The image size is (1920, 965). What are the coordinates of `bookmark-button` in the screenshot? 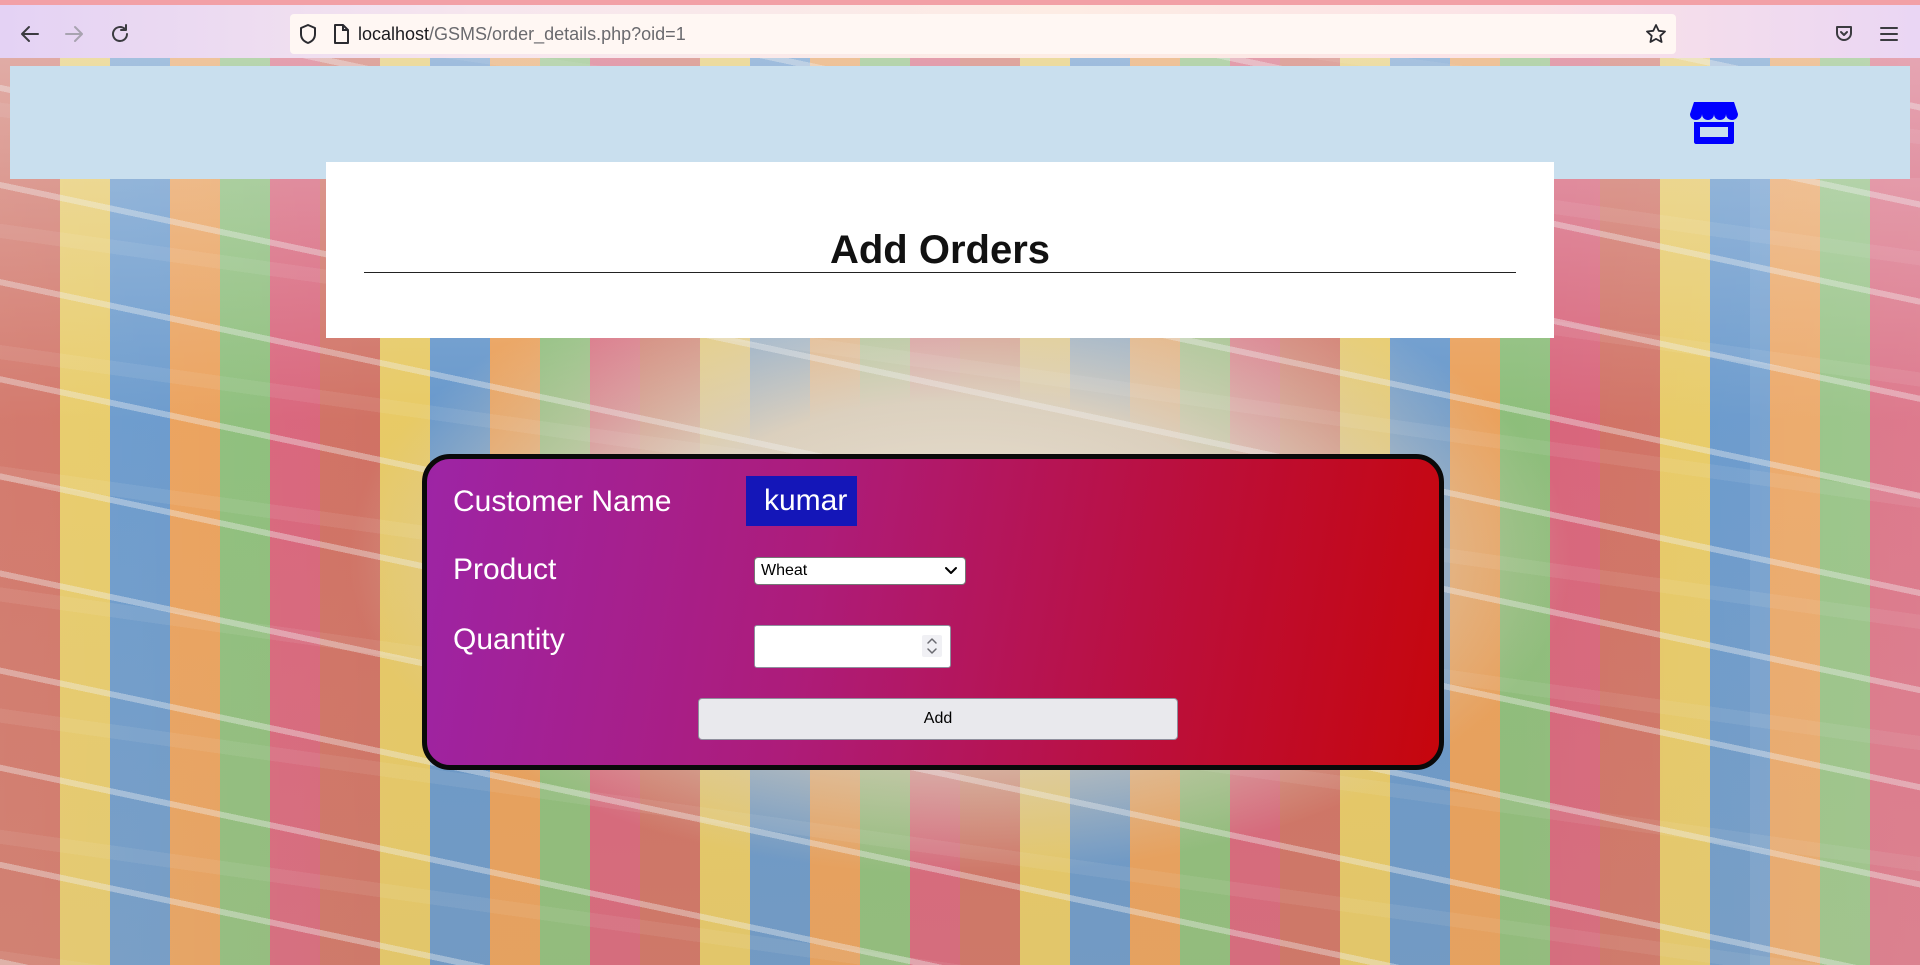 It's located at (1656, 34).